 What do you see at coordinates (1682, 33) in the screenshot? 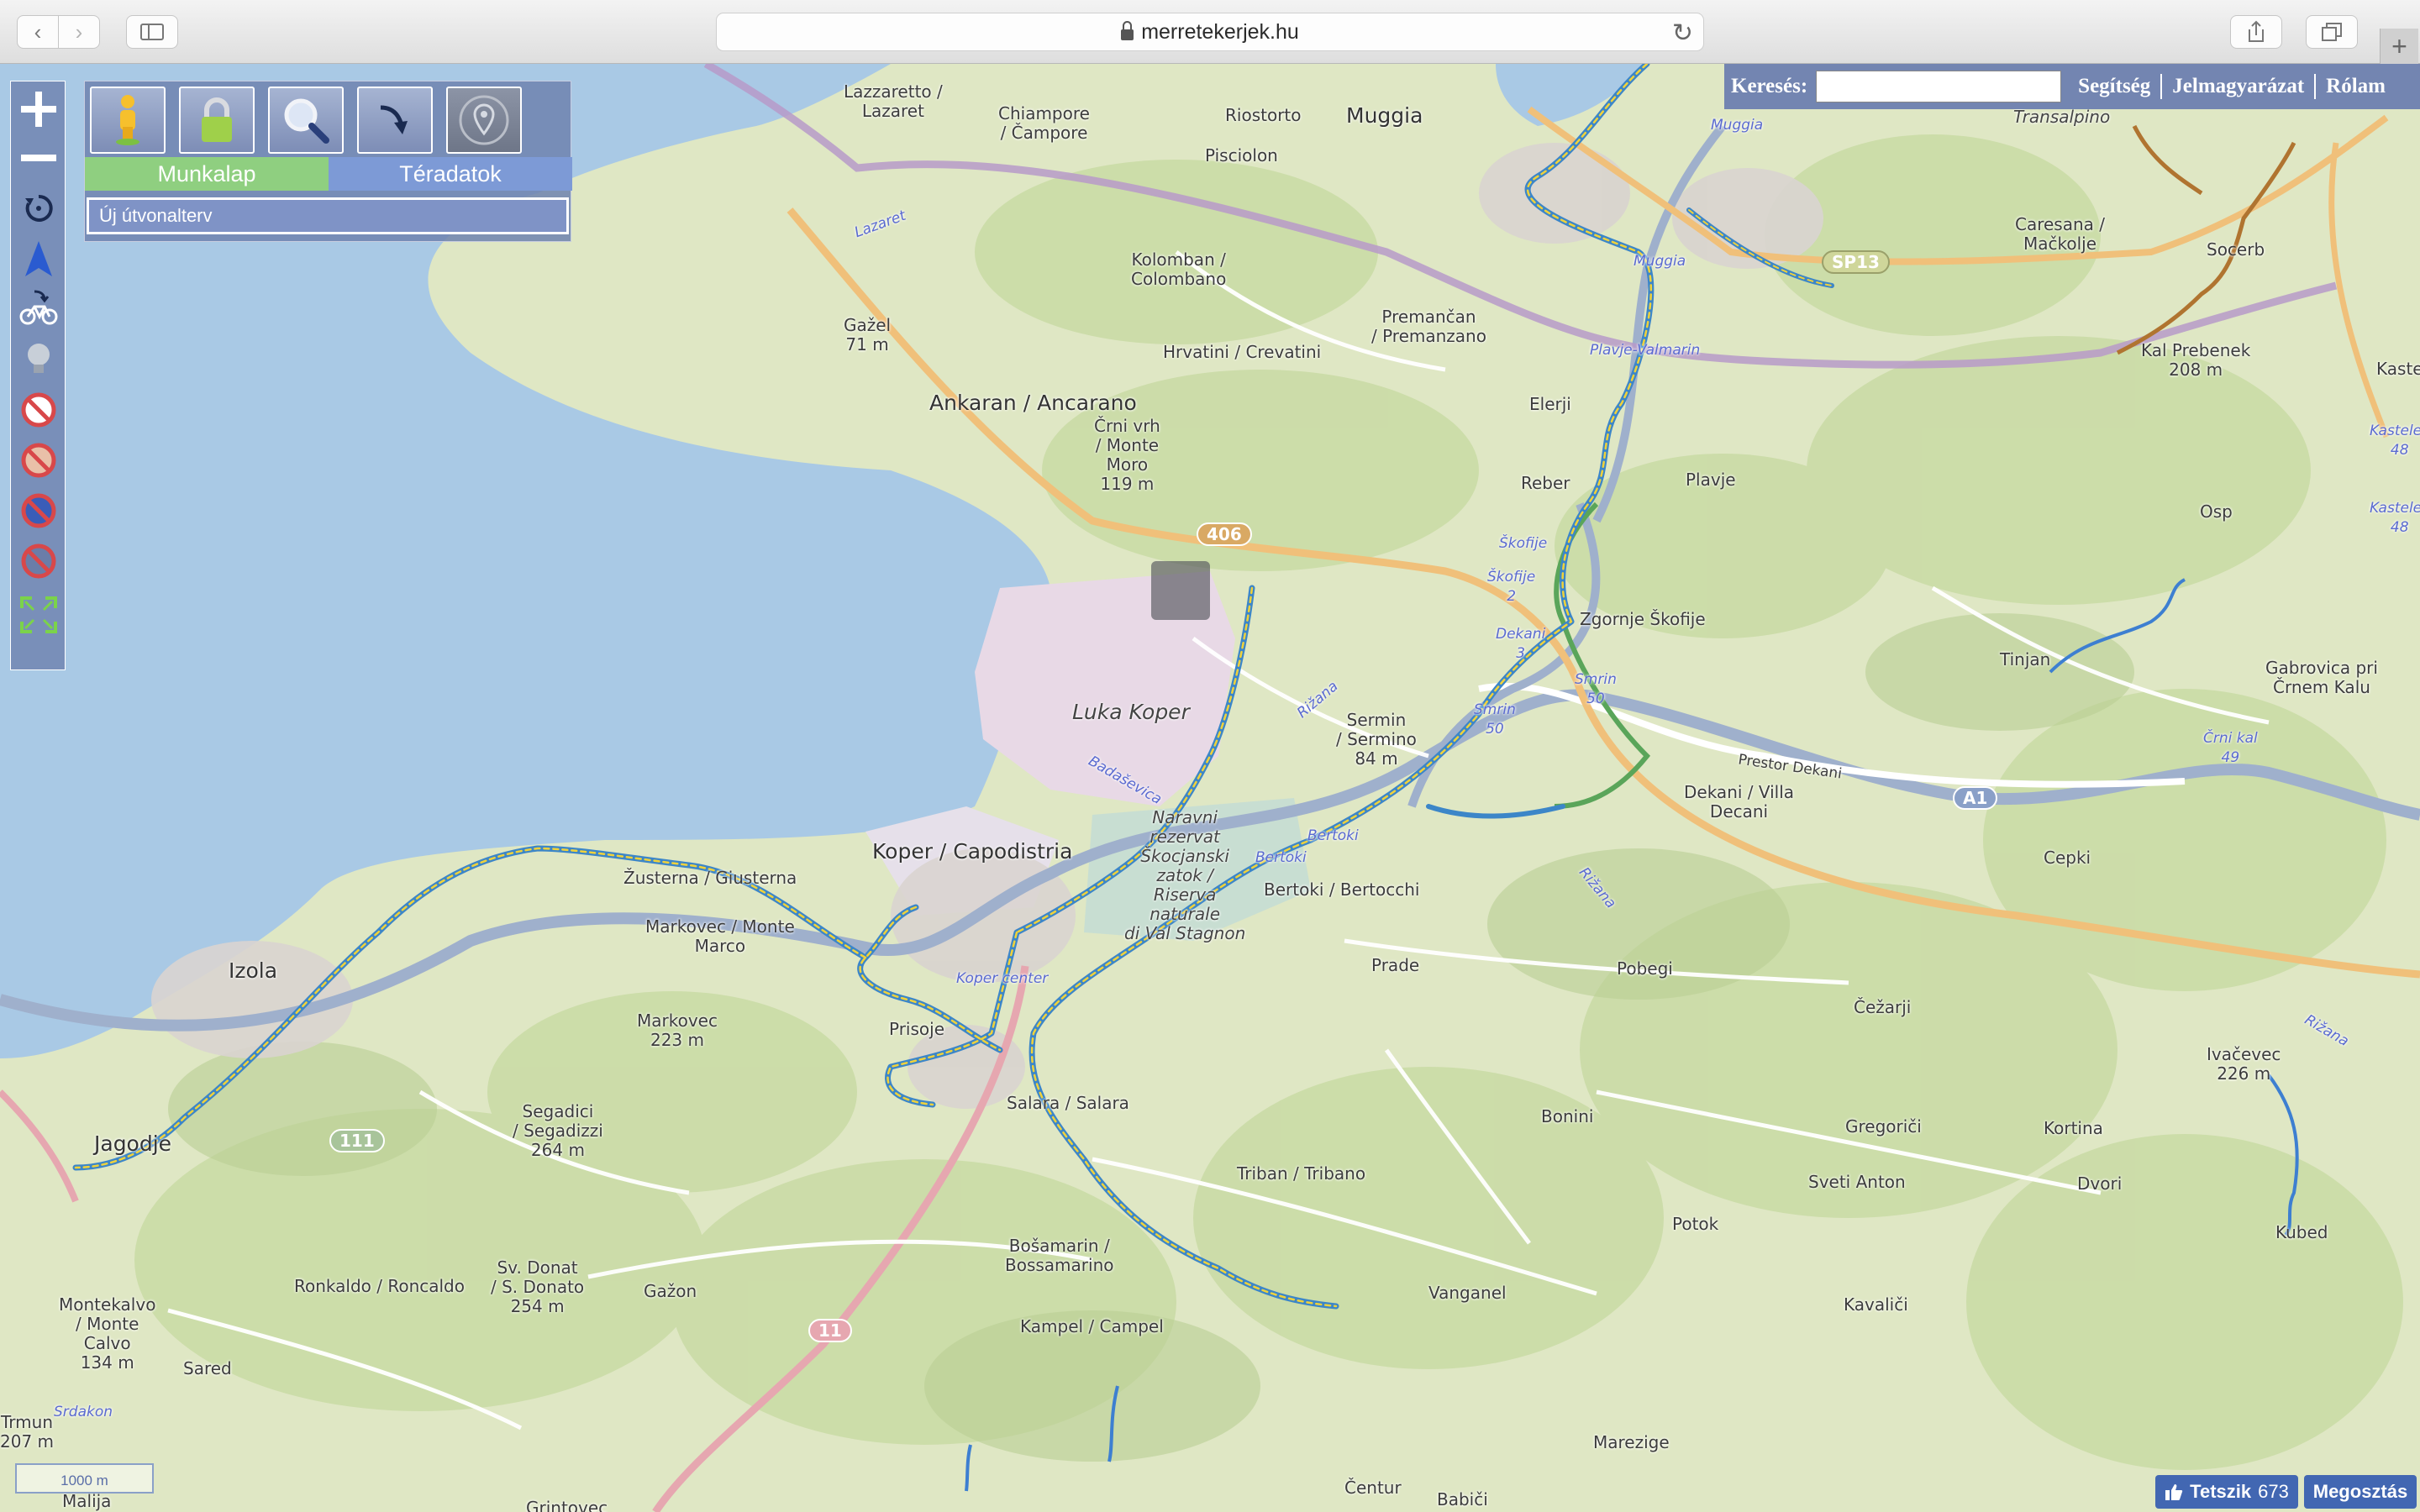
I see `reload-icon: ↻` at bounding box center [1682, 33].